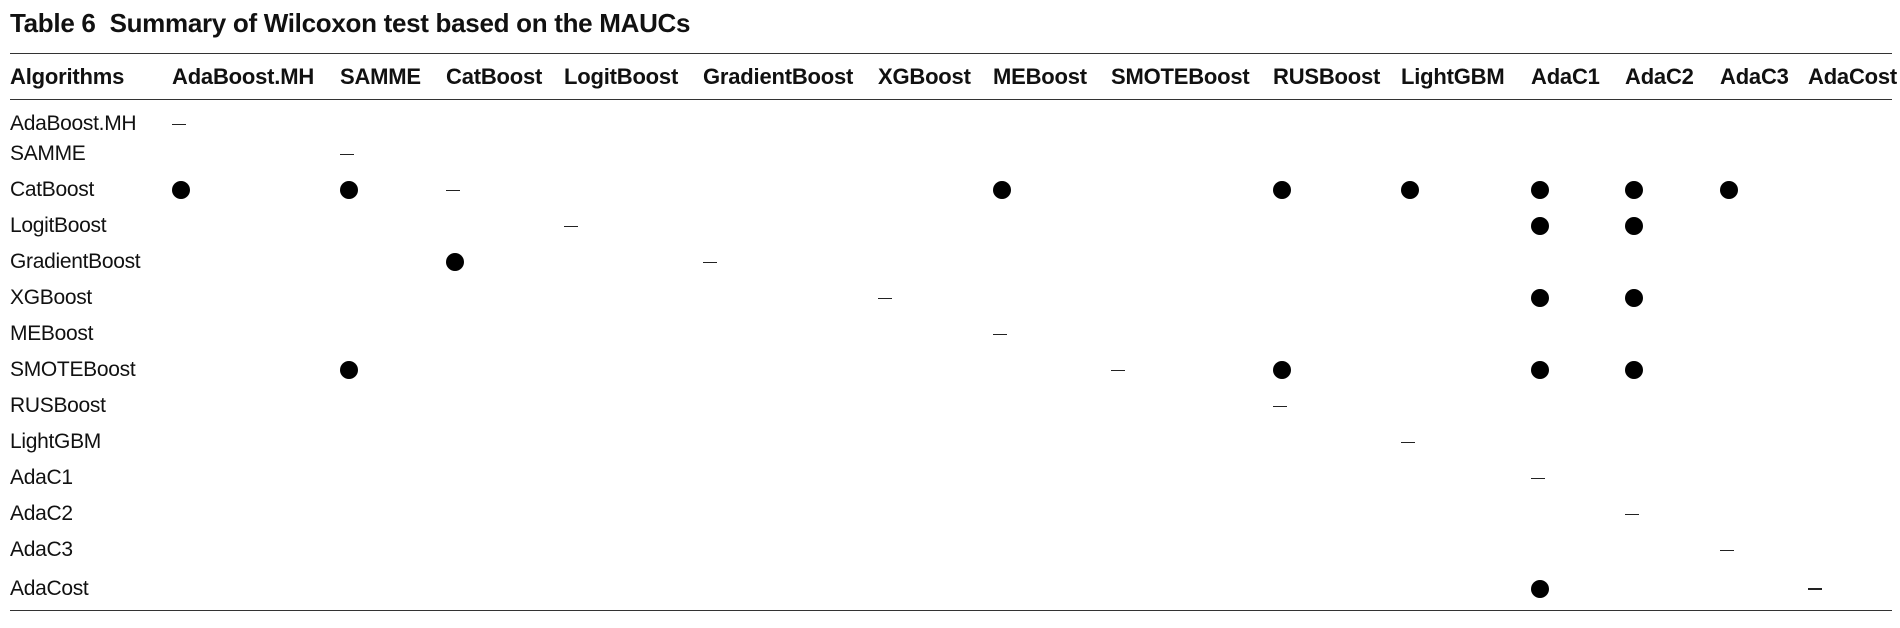 The width and height of the screenshot is (1900, 628). Describe the element at coordinates (58, 225) in the screenshot. I see `row-label: LogitBoost` at that location.